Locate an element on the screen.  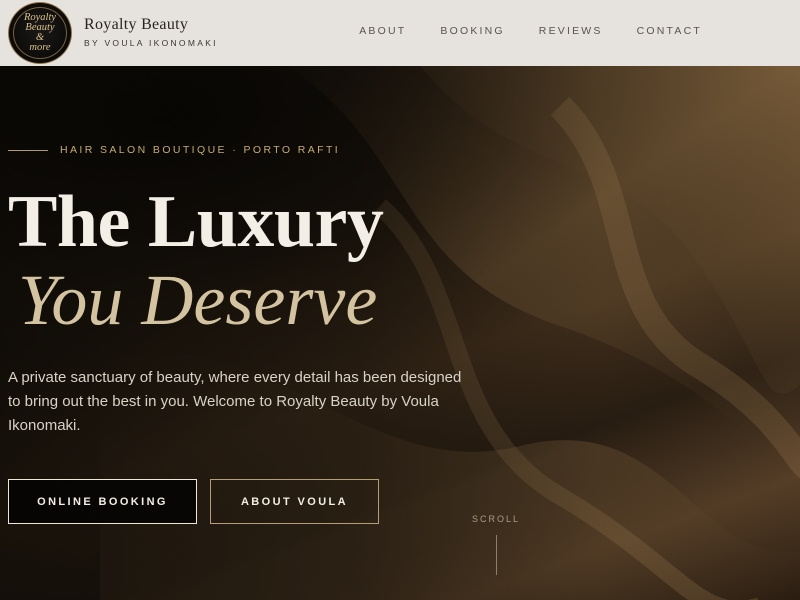
eyebrow-divider is located at coordinates (28, 150).